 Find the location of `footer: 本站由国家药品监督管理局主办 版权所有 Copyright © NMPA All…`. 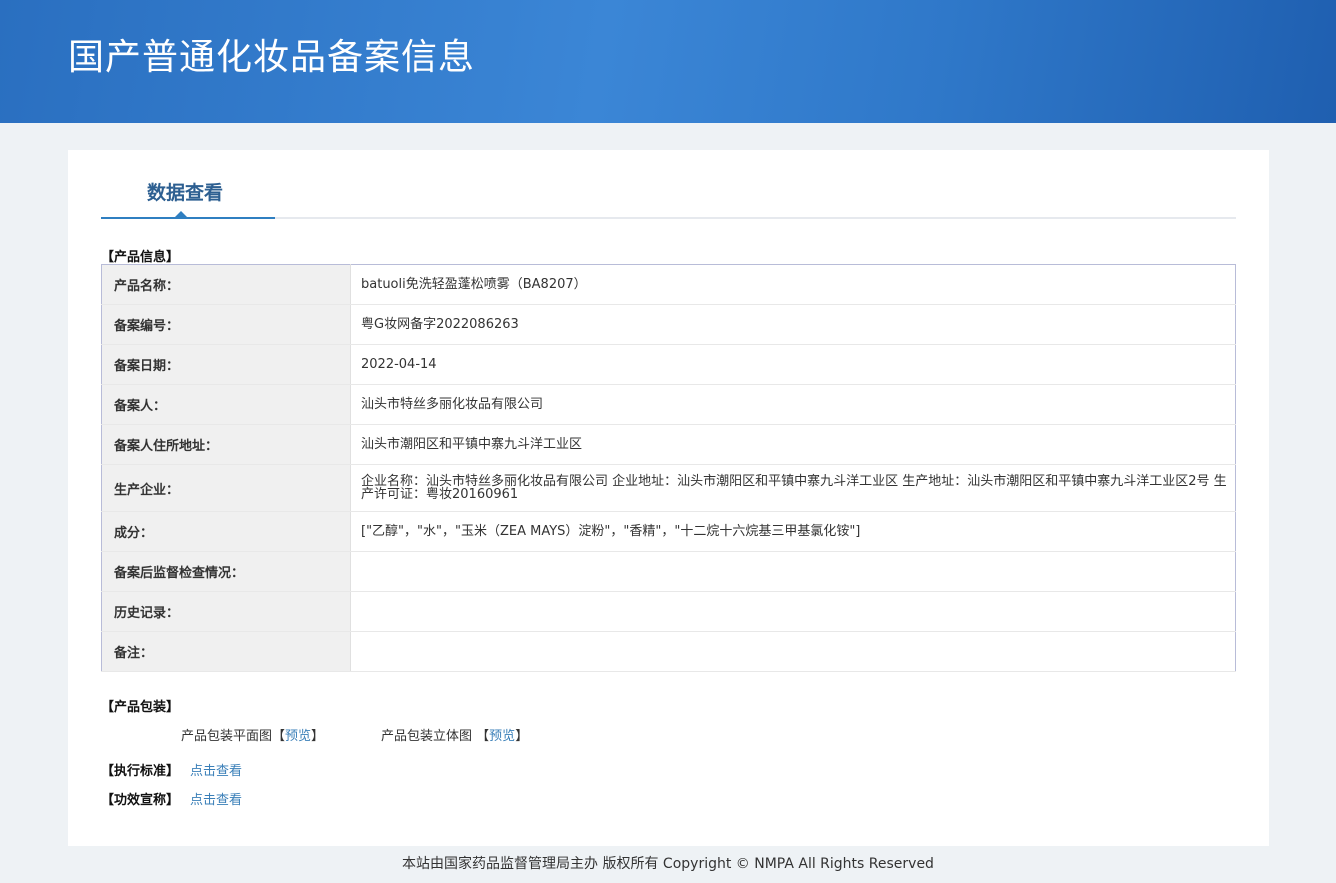

footer: 本站由国家药品监督管理局主办 版权所有 Copyright © NMPA All… is located at coordinates (668, 864).